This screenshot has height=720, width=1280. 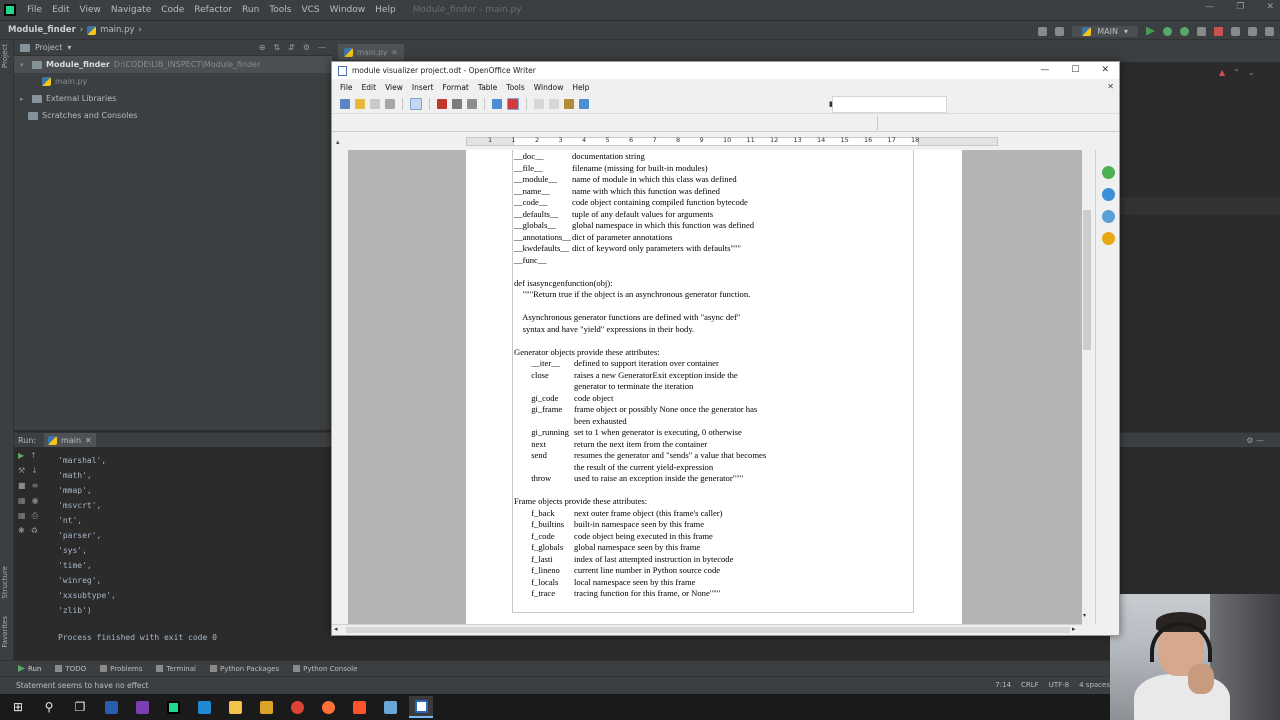 I want to click on chevron-up-icon: ⌃, so click(x=1236, y=72).